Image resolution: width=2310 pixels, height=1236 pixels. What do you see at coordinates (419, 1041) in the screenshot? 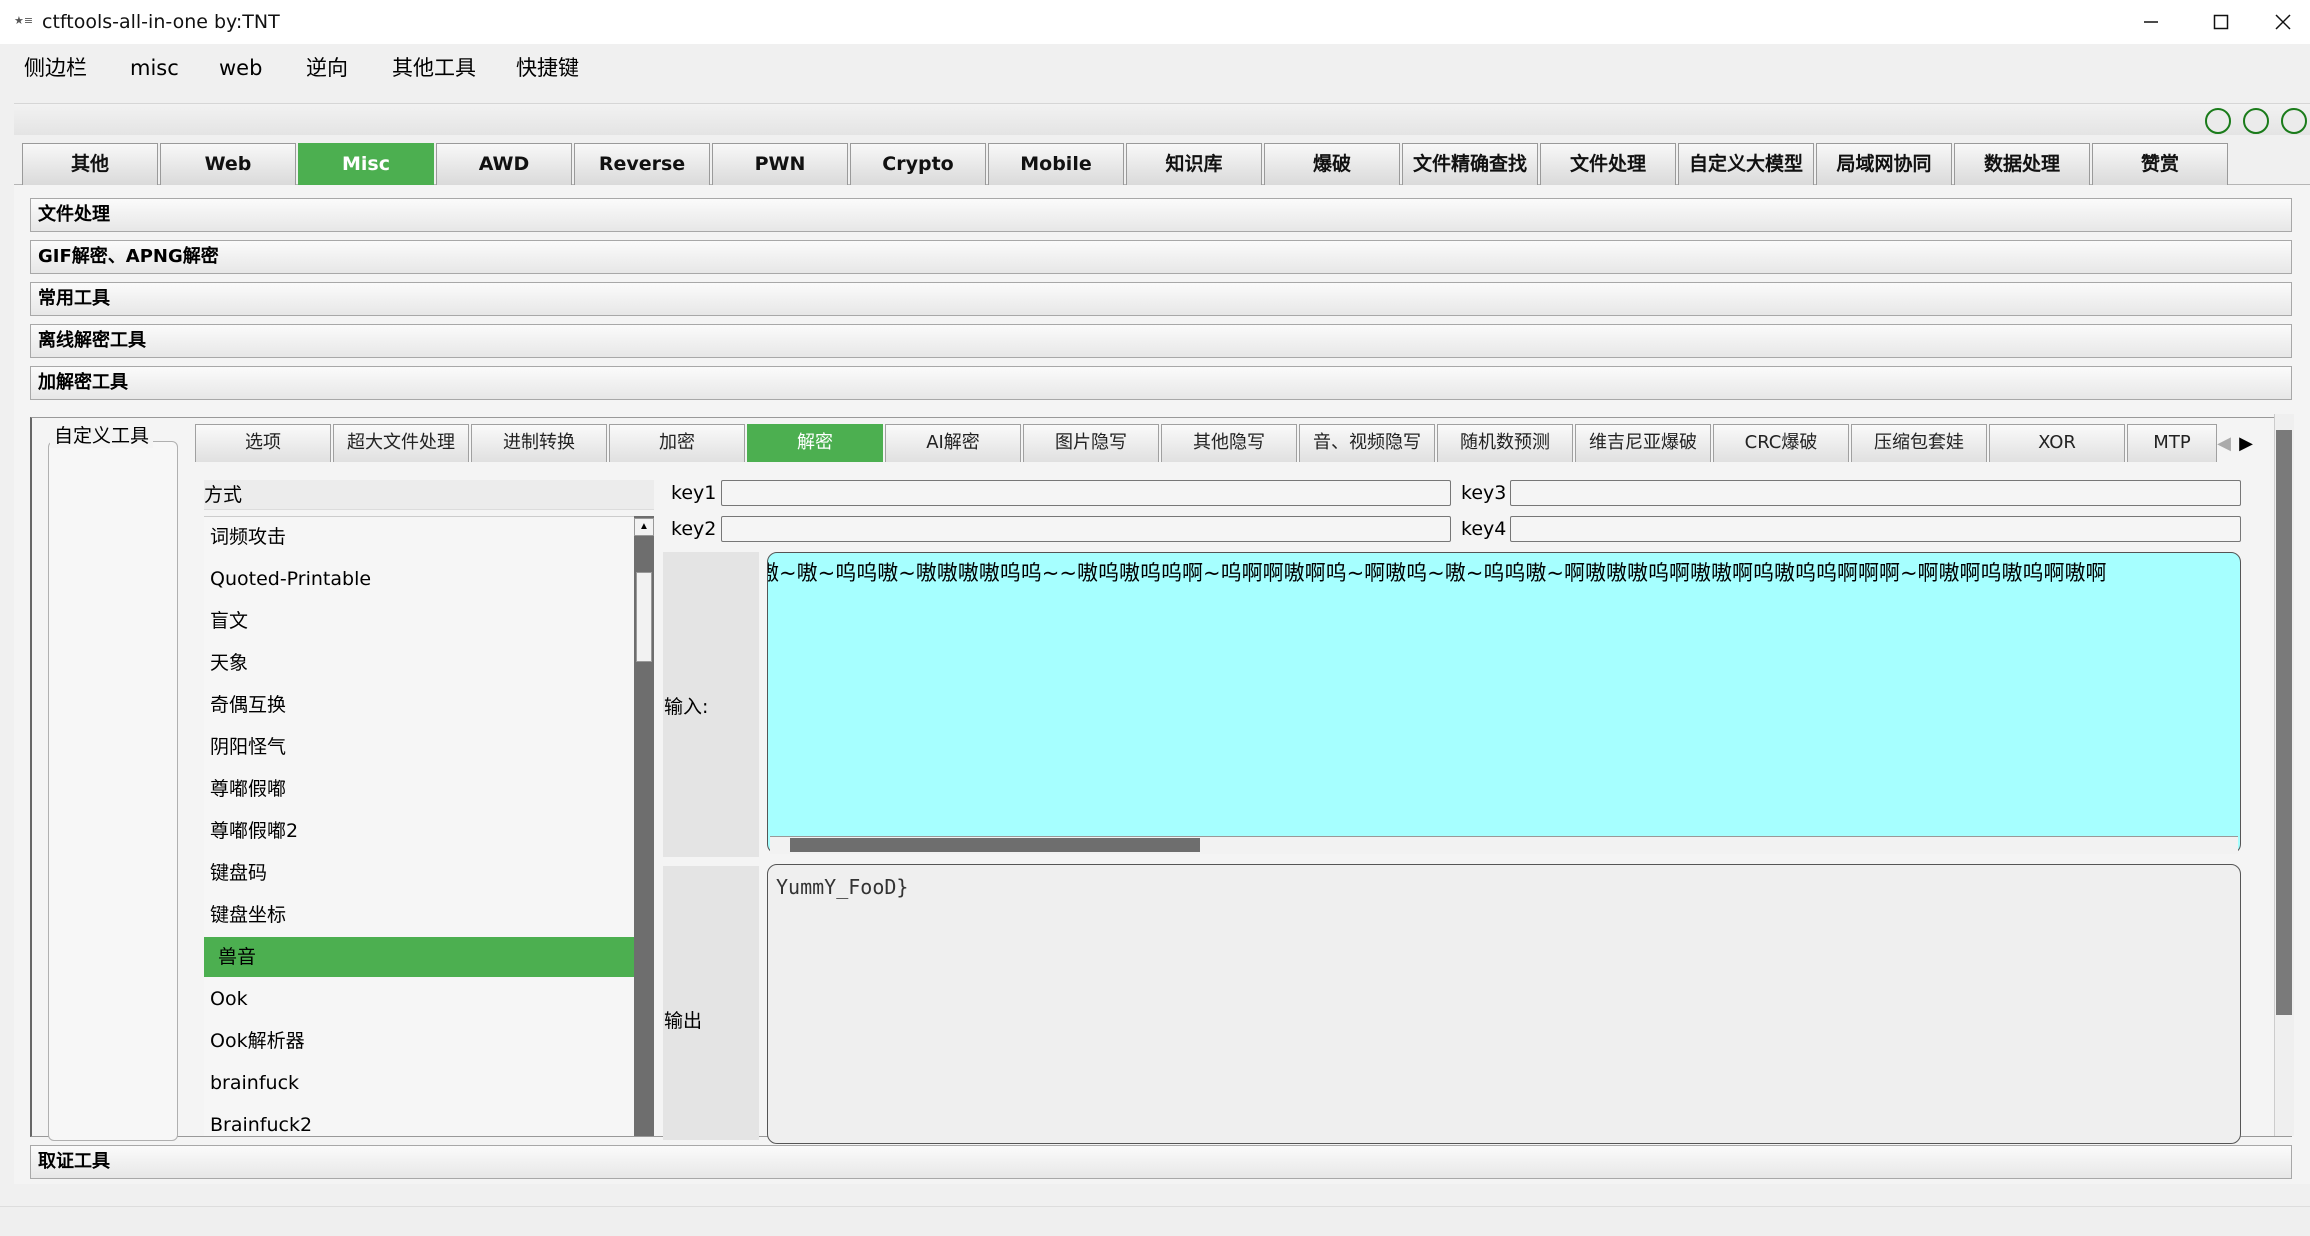
I see `list-item: Ook解析器` at bounding box center [419, 1041].